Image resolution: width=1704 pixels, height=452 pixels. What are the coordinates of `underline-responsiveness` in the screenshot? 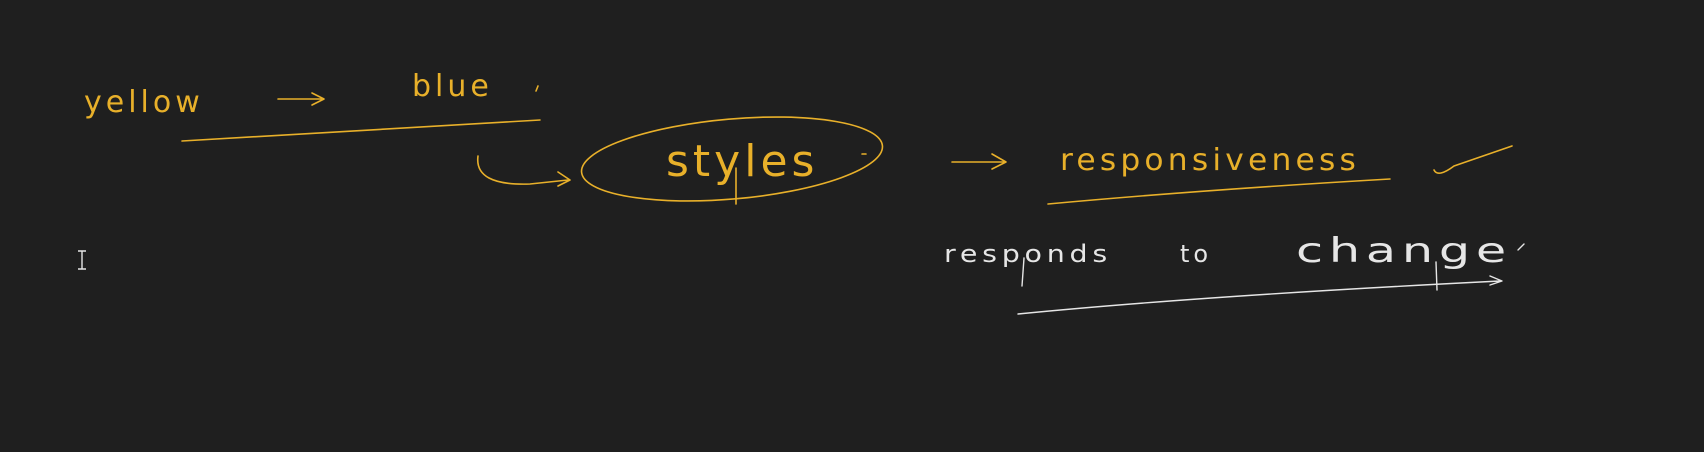 It's located at (1219, 191).